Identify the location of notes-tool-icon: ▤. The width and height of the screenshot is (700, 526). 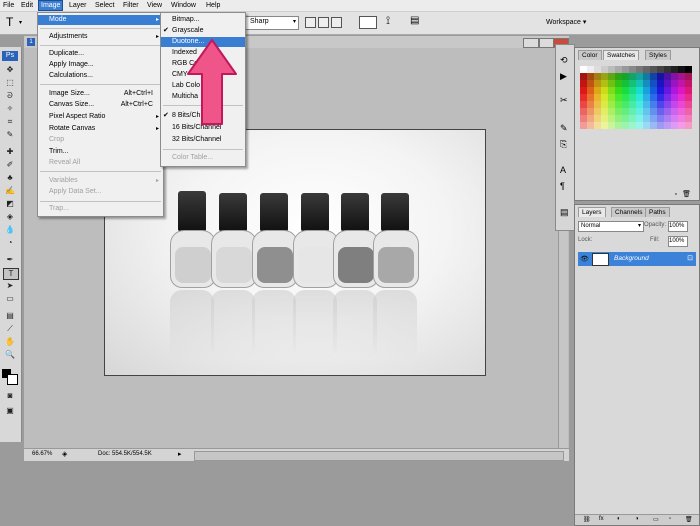
(10, 316).